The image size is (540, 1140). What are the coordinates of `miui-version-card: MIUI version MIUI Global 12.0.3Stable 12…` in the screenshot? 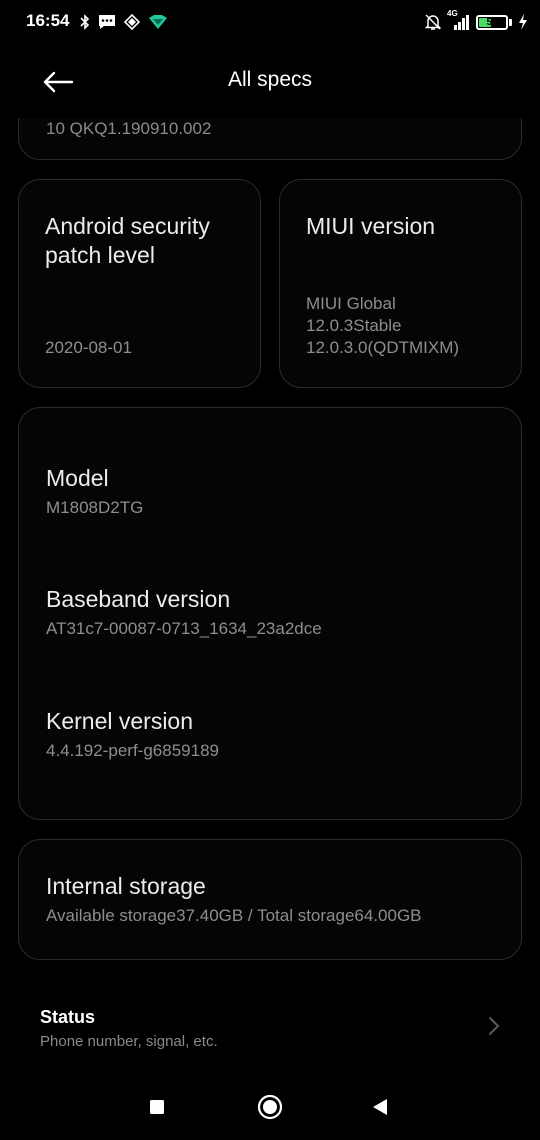 It's located at (400, 283).